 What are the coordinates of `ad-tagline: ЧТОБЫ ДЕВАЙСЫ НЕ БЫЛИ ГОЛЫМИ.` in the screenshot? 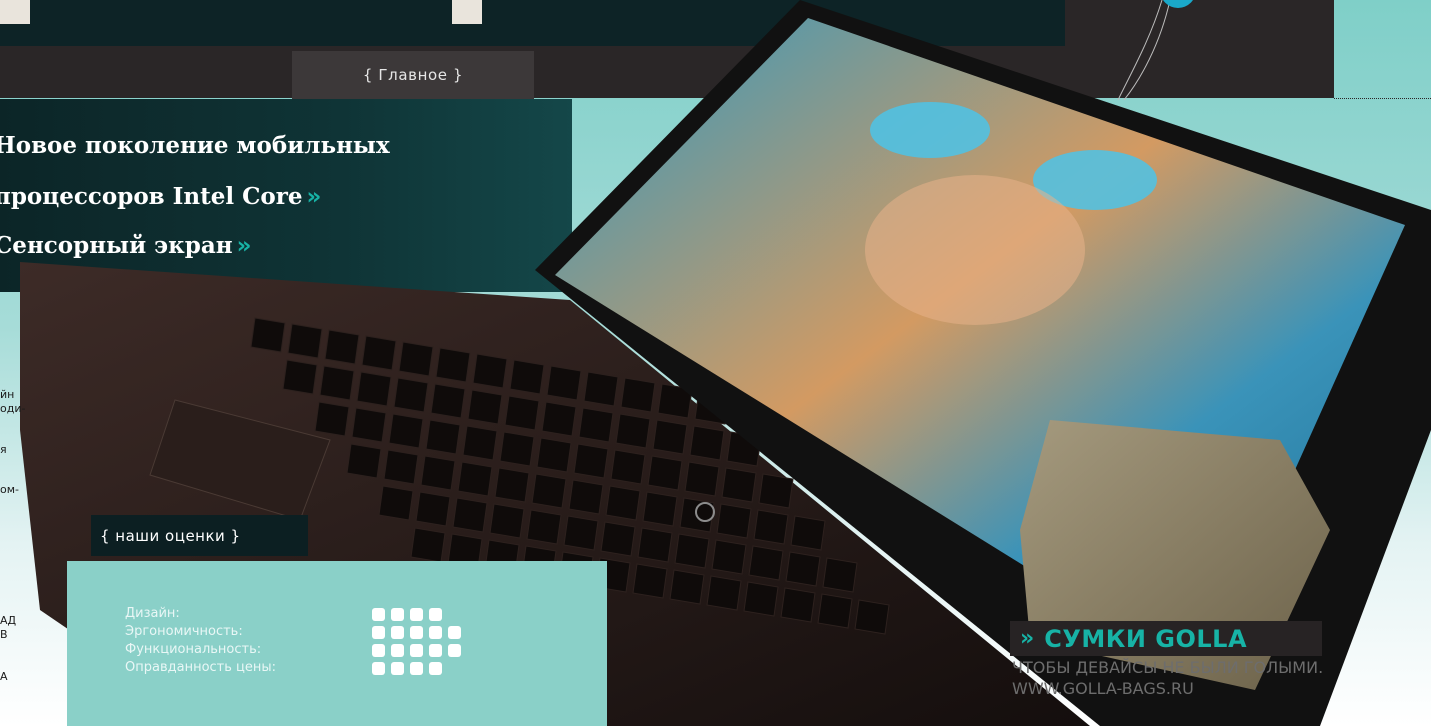 It's located at (1168, 667).